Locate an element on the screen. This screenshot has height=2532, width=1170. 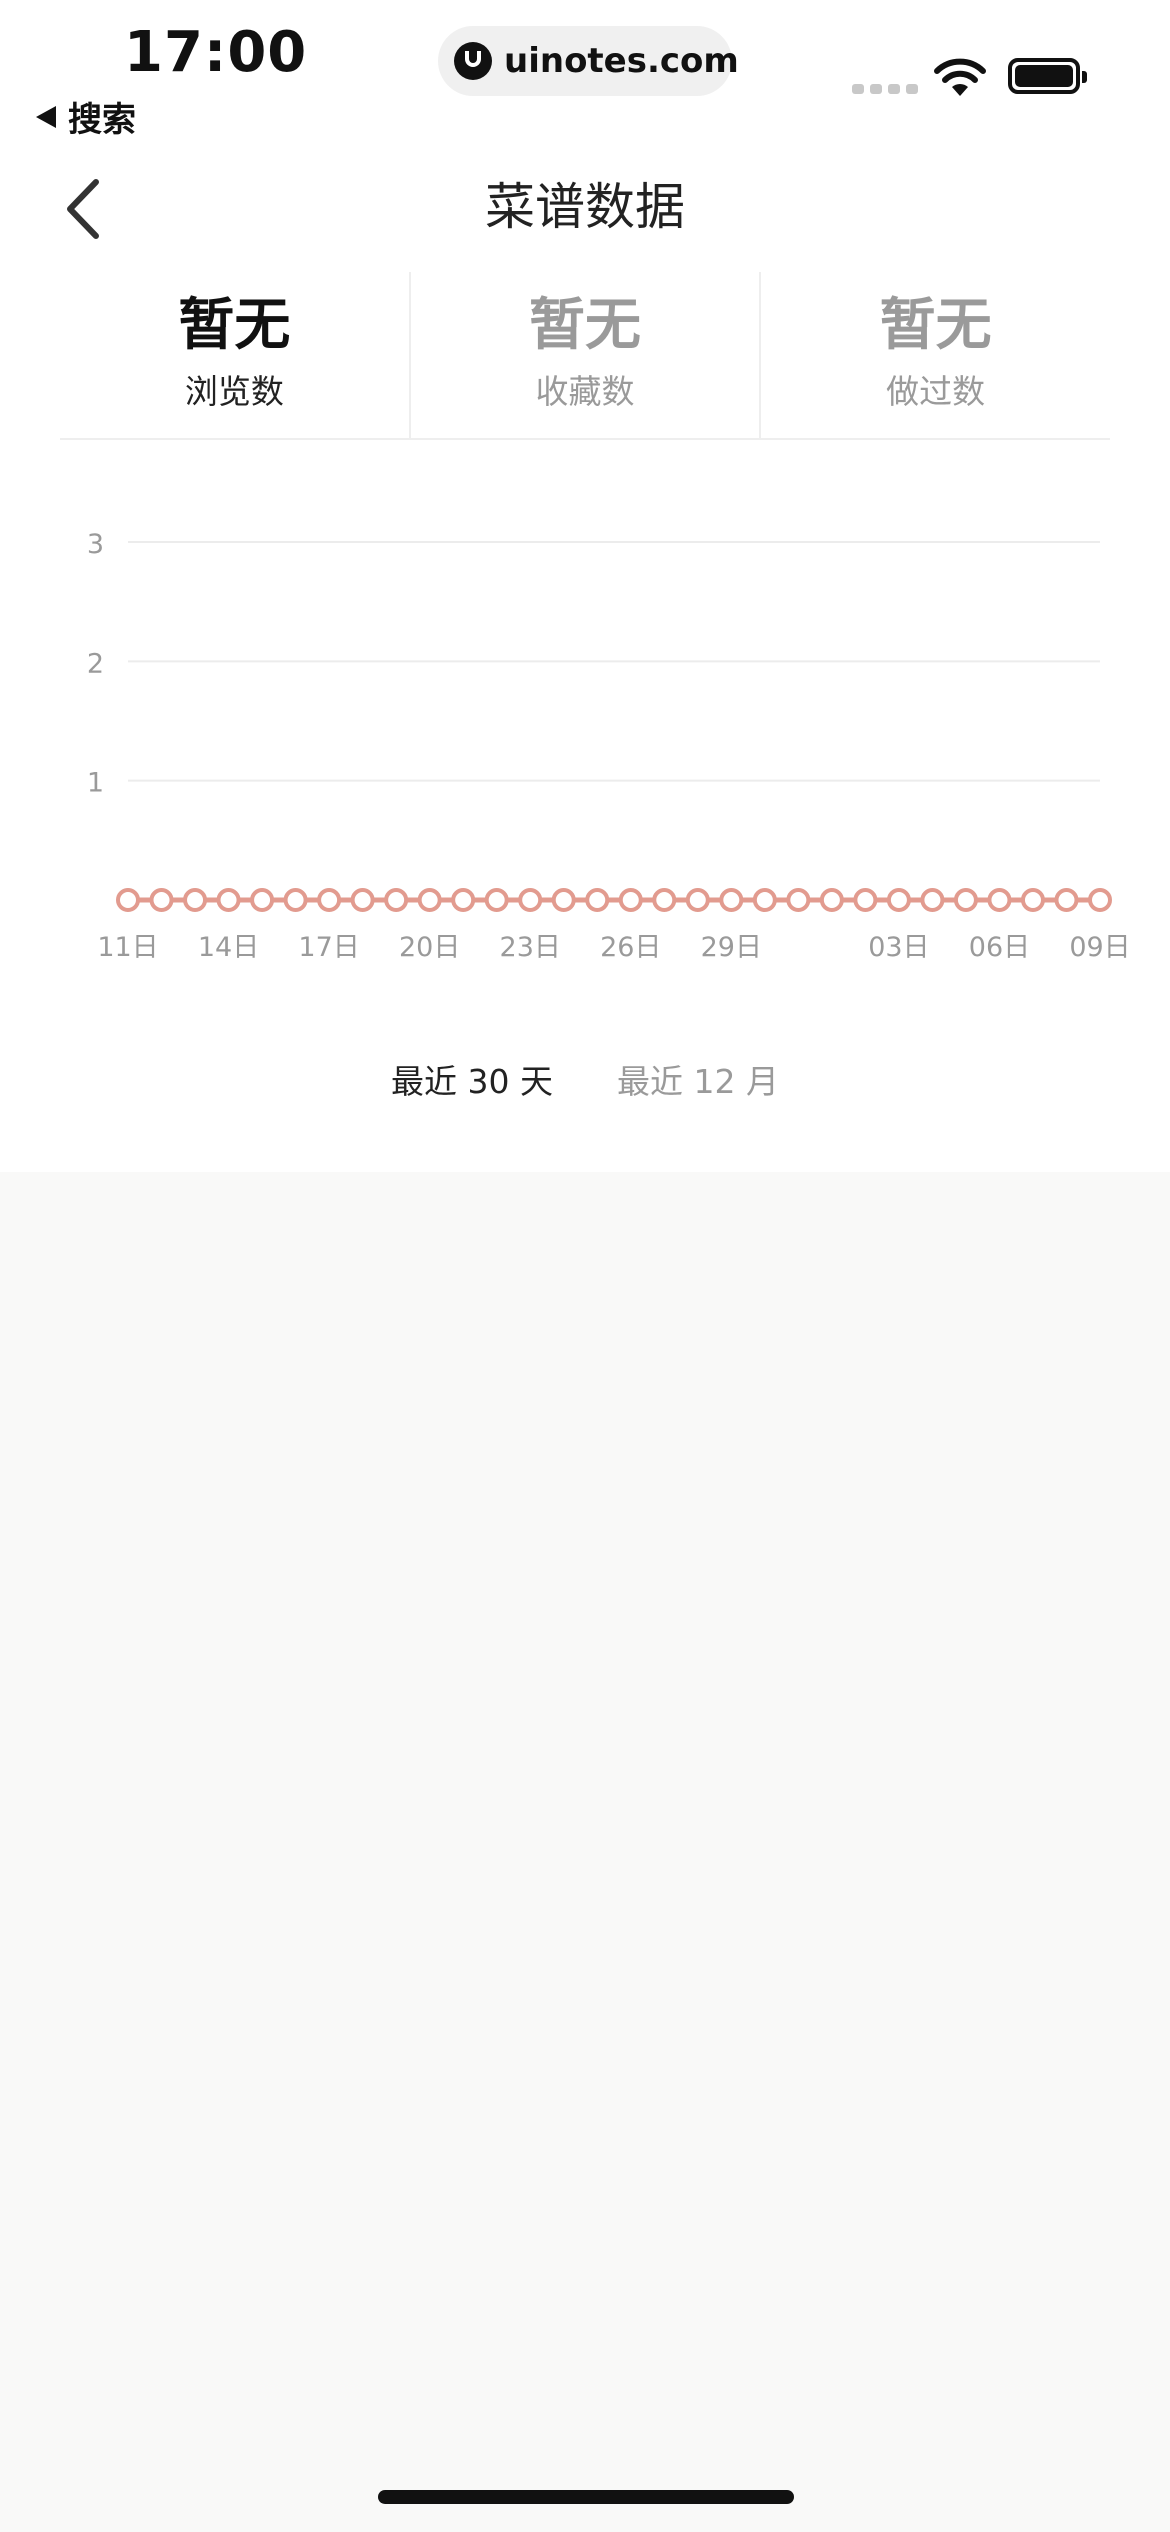
battery-icon is located at coordinates (1047, 76).